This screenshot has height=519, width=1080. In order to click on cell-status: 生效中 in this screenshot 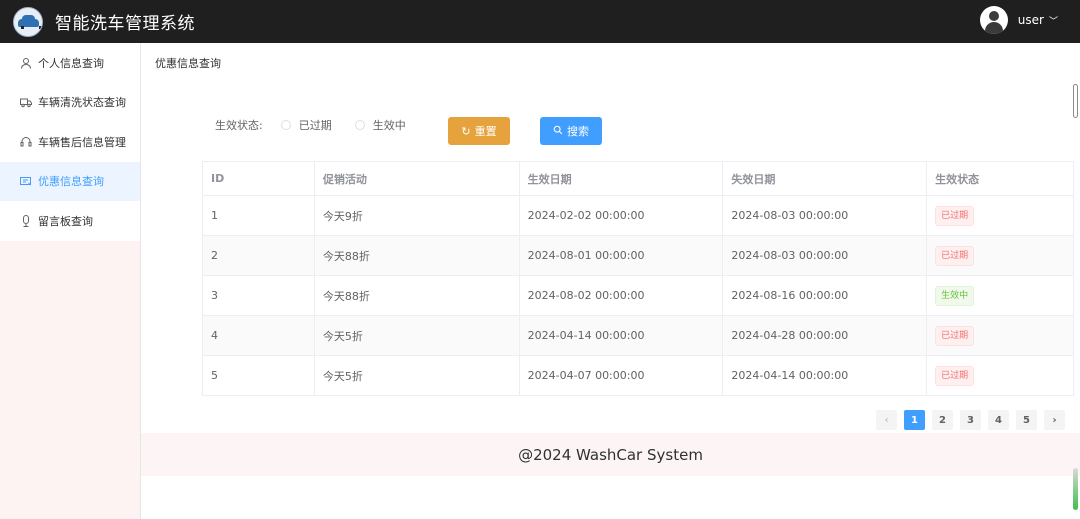, I will do `click(1000, 296)`.